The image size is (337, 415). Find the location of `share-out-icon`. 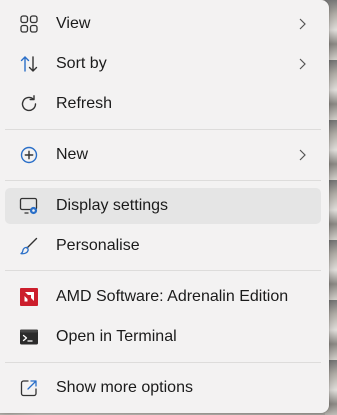

share-out-icon is located at coordinates (28, 388).